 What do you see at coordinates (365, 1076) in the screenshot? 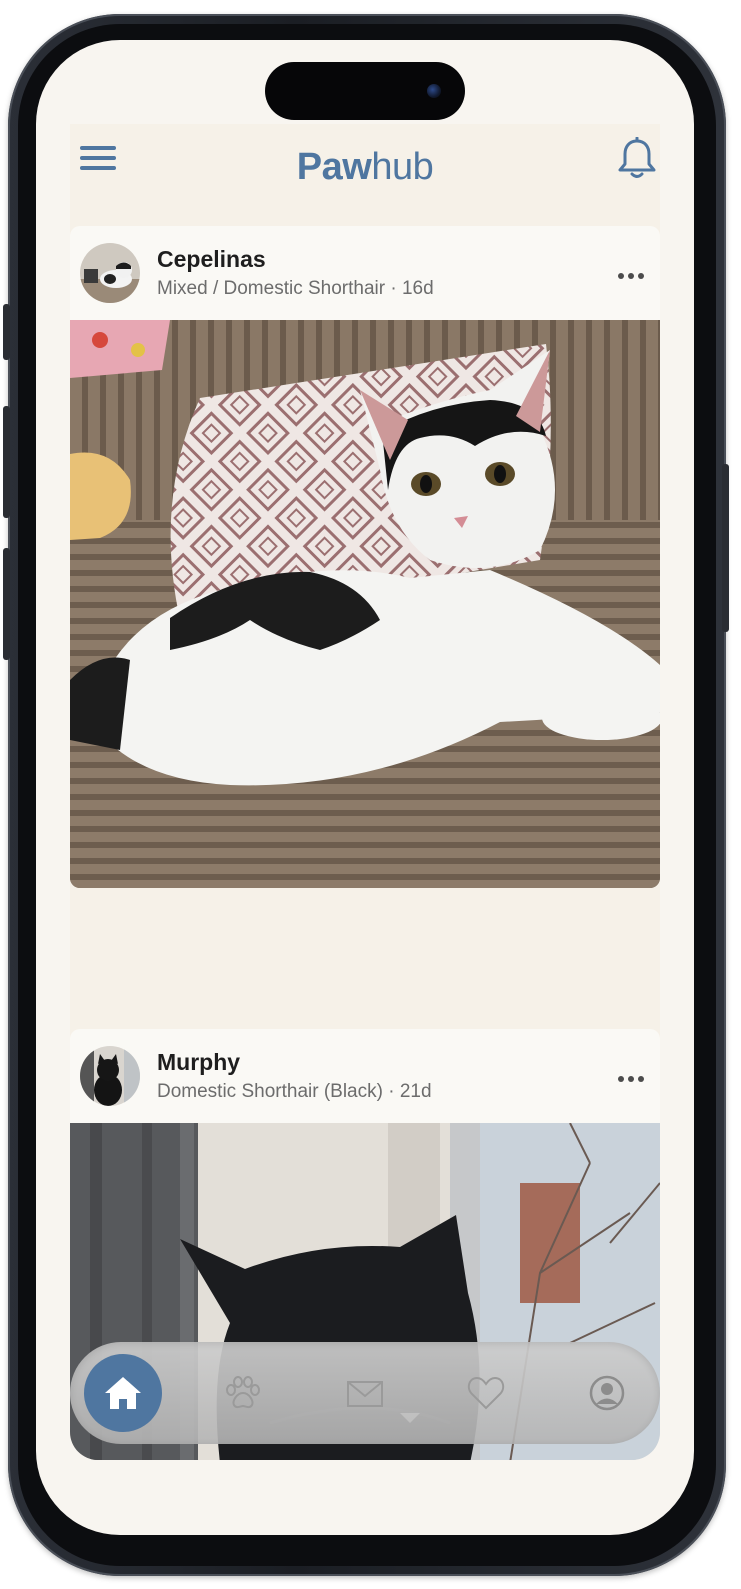
I see `post-header: Murphy Domestic Shorthair (Black) · 21d` at bounding box center [365, 1076].